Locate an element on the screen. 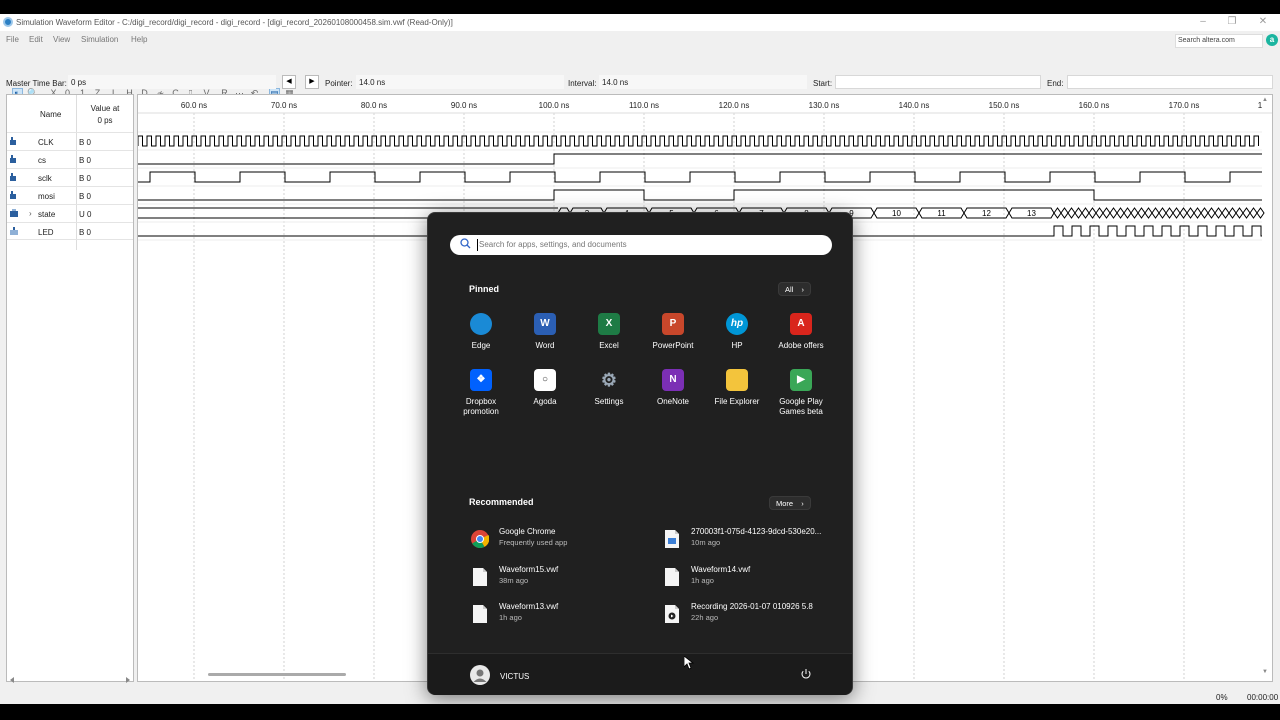 This screenshot has width=1280, height=720. master-time-bar-field: 0 ps is located at coordinates (172, 82).